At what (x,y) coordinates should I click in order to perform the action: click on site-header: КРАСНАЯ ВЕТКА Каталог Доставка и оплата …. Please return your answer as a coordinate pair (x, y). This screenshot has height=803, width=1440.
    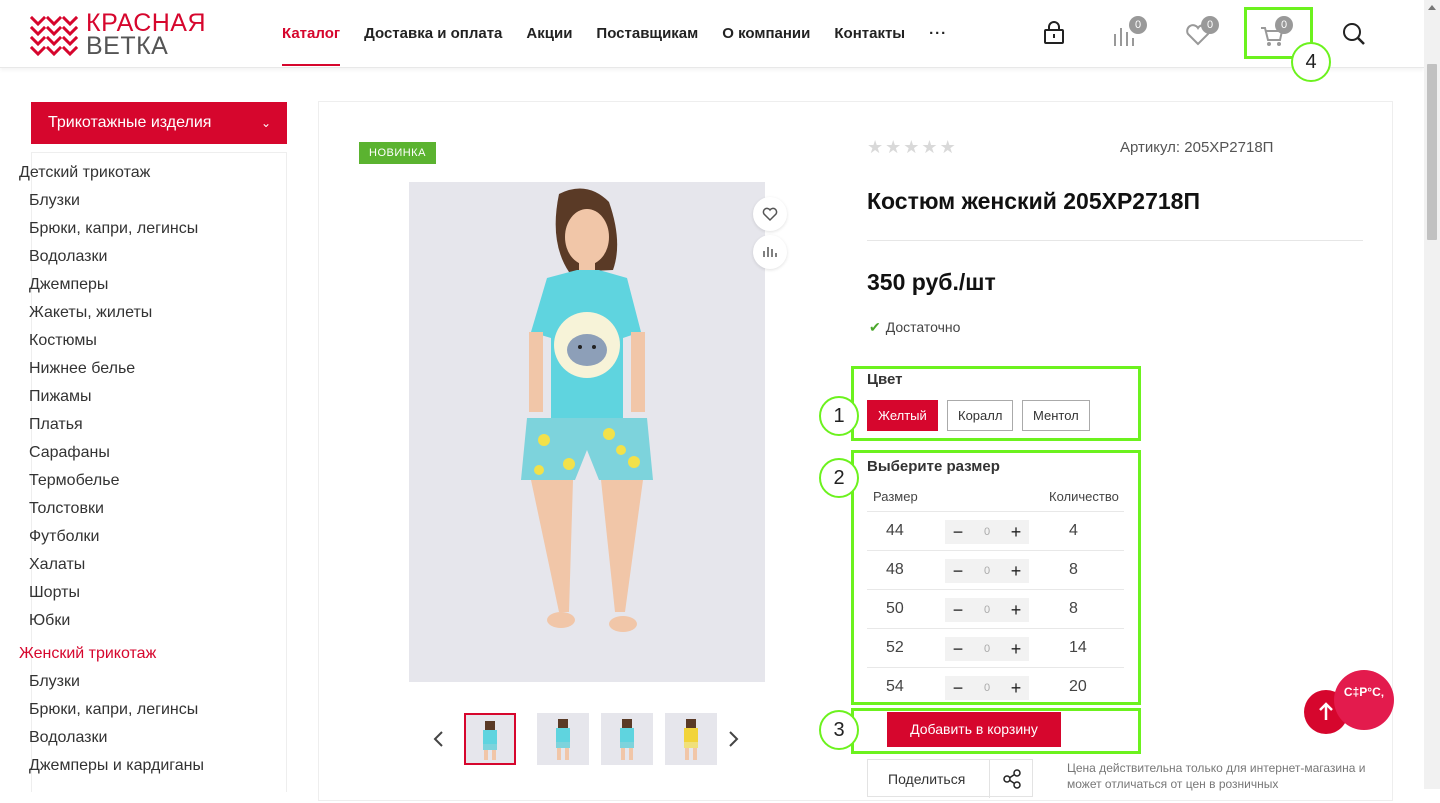
    Looking at the image, I should click on (712, 34).